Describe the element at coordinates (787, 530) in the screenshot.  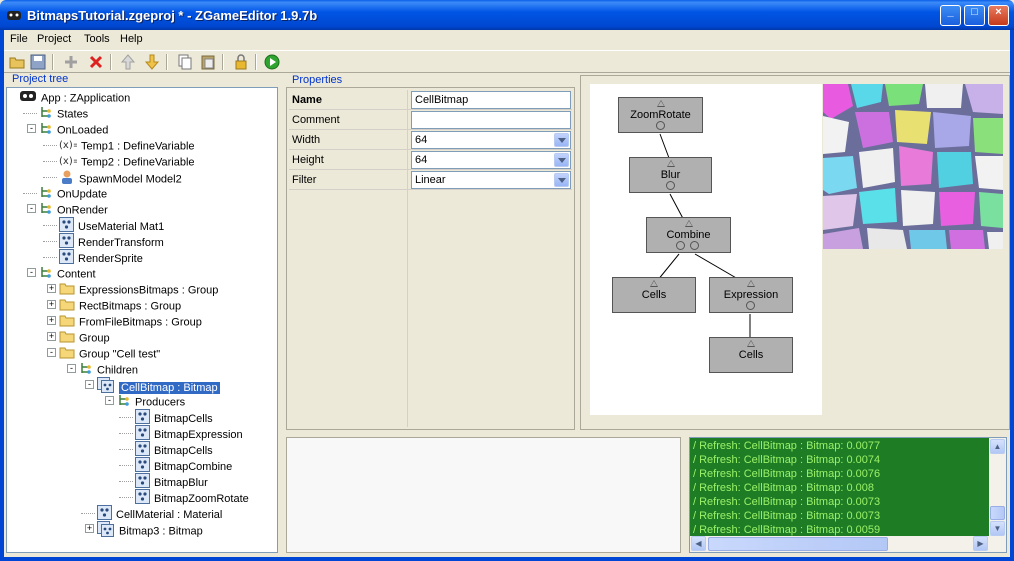
I see `log-line: / Refresh: CellBitmap : Bitmap: 0.0059` at that location.